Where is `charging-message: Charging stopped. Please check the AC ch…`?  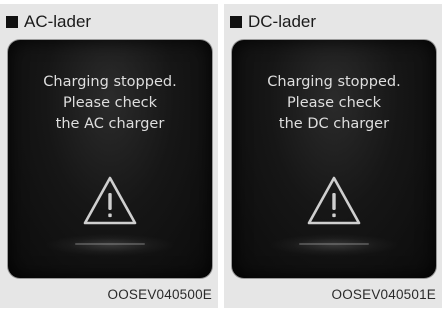 charging-message: Charging stopped. Please check the AC ch… is located at coordinates (110, 103).